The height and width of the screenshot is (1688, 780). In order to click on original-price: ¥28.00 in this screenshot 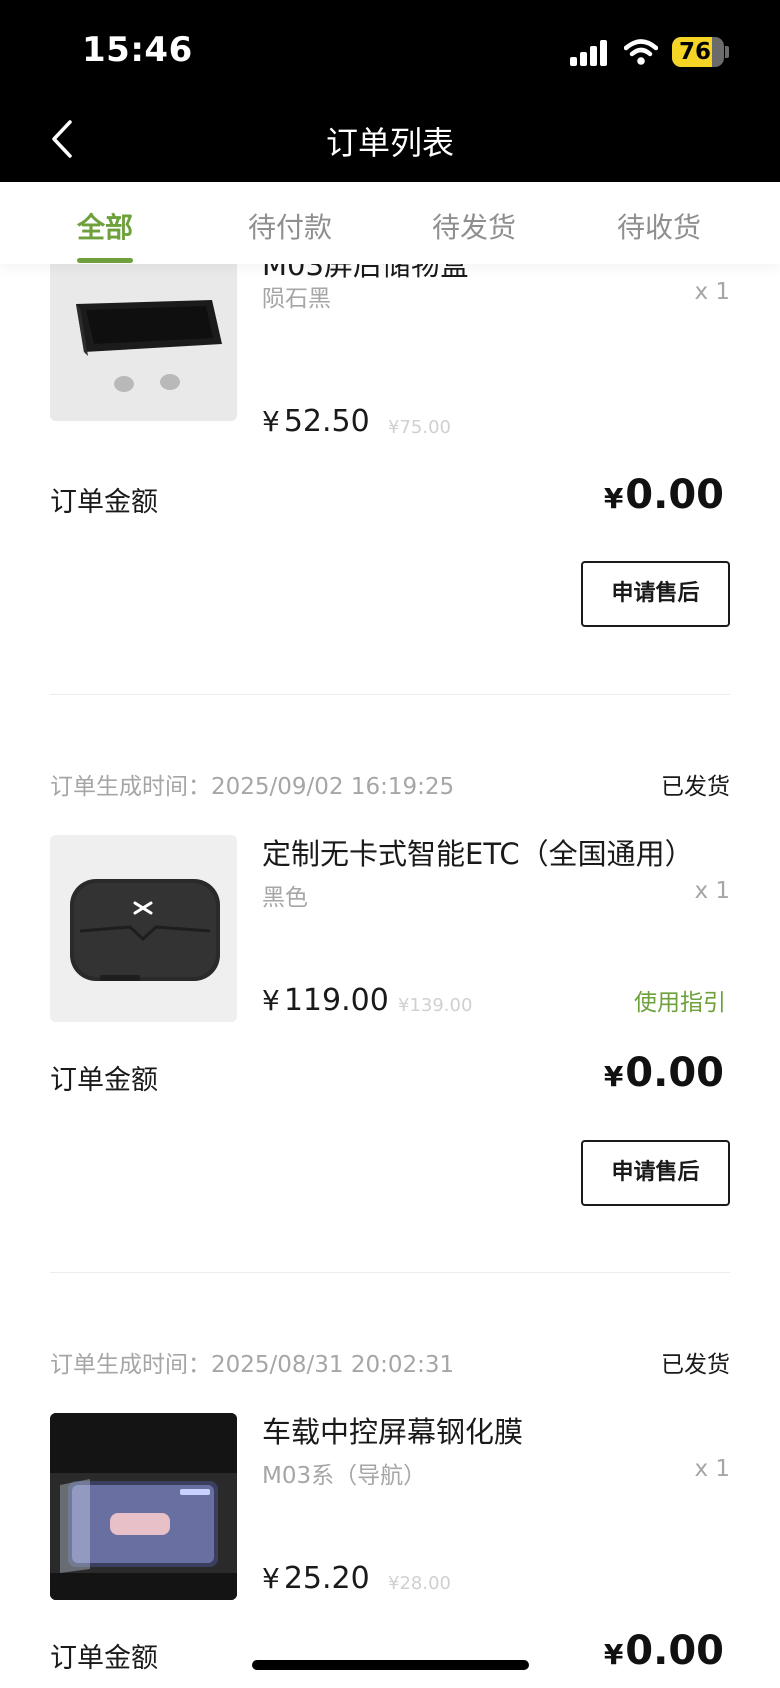, I will do `click(419, 1583)`.